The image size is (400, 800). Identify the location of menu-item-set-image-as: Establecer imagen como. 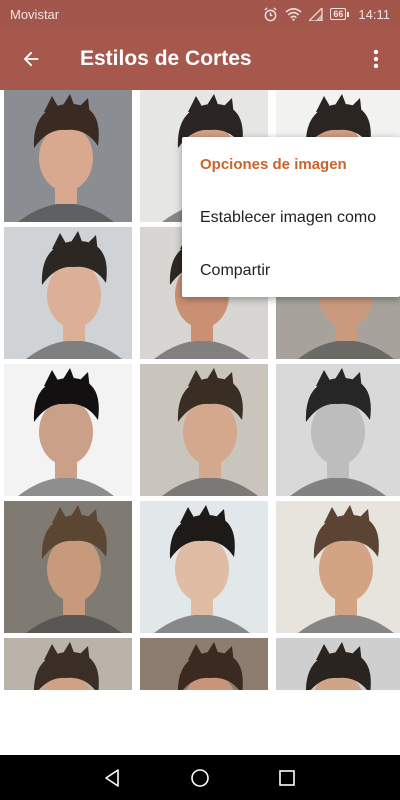
(291, 217).